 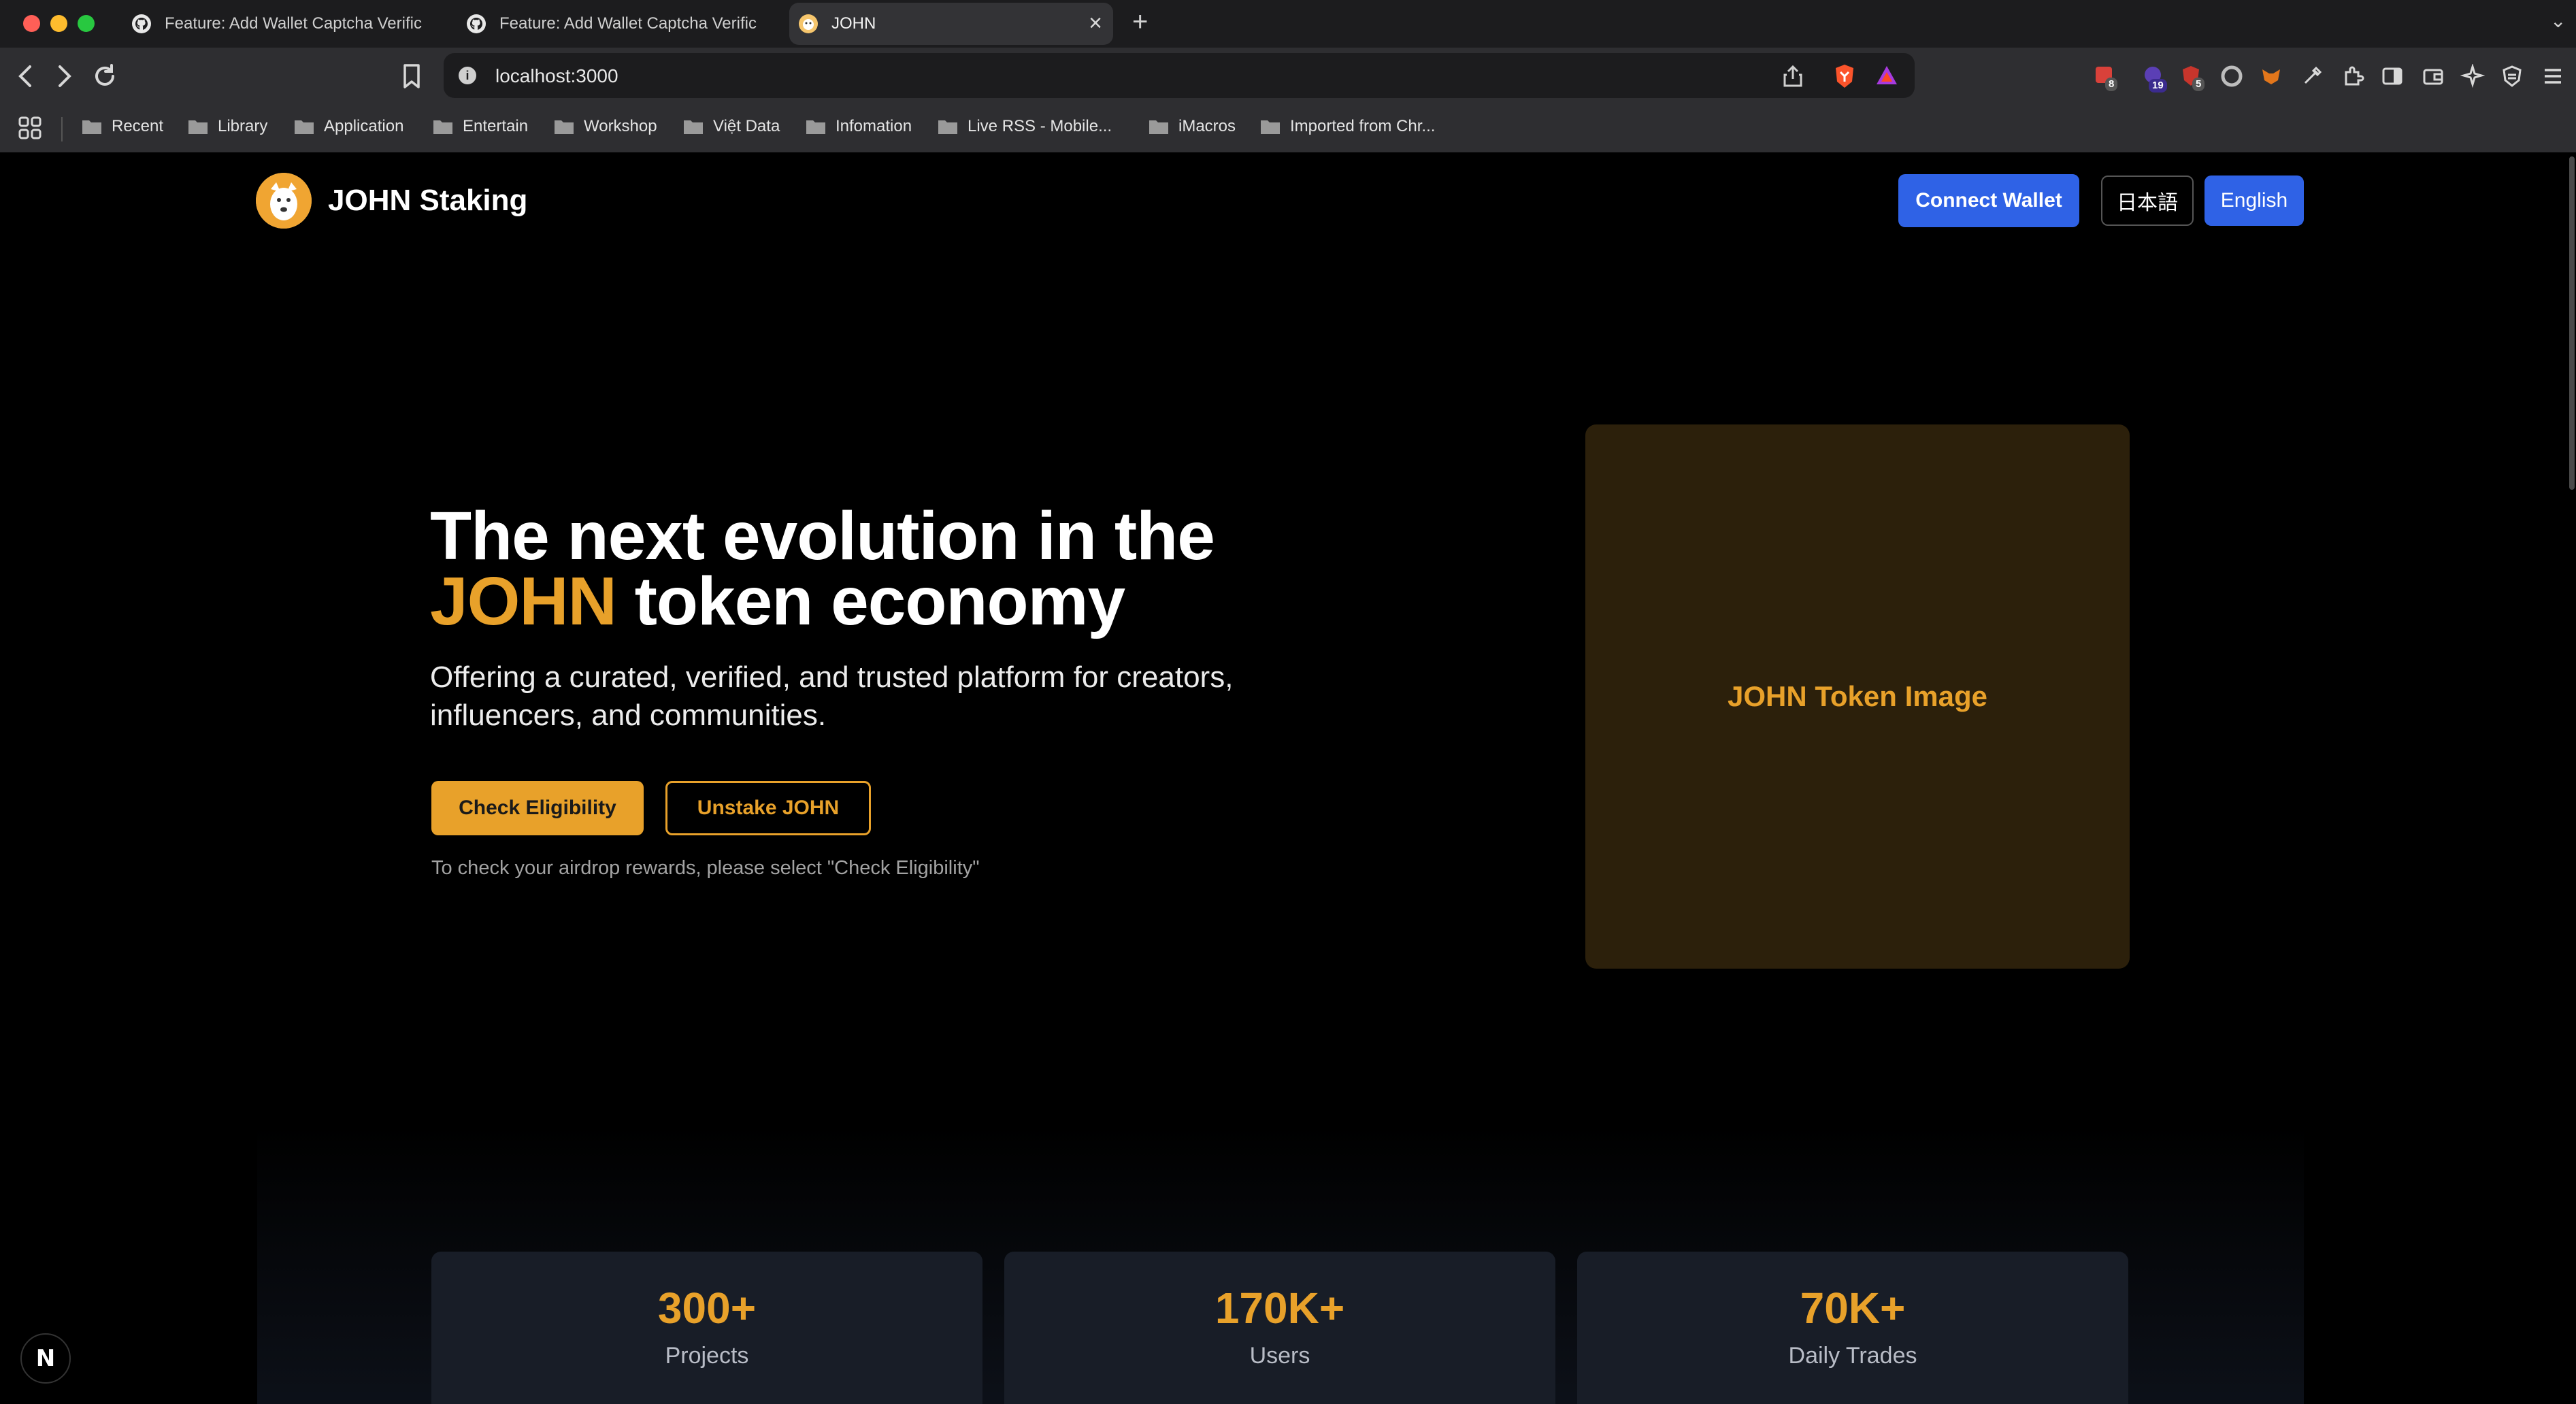 I want to click on menu-hamburger-icon, so click(x=2553, y=76).